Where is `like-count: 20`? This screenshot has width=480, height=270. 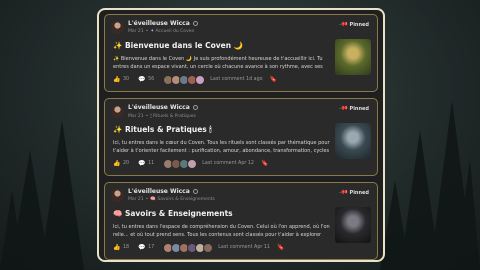 like-count: 20 is located at coordinates (126, 163).